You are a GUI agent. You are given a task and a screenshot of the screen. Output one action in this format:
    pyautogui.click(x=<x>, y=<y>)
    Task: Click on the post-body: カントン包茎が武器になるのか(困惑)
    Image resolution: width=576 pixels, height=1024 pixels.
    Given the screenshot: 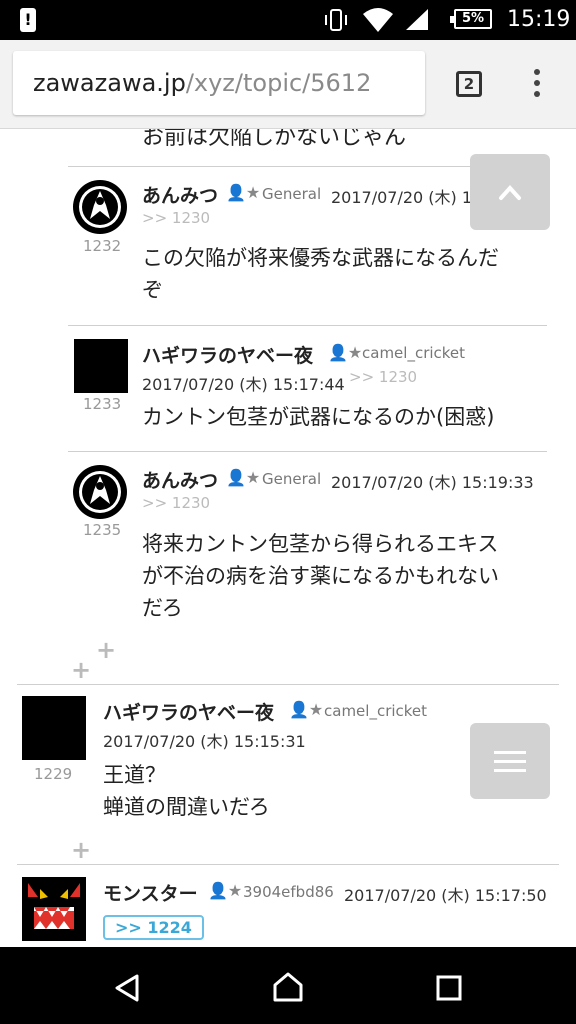 What is the action you would take?
    pyautogui.click(x=342, y=417)
    